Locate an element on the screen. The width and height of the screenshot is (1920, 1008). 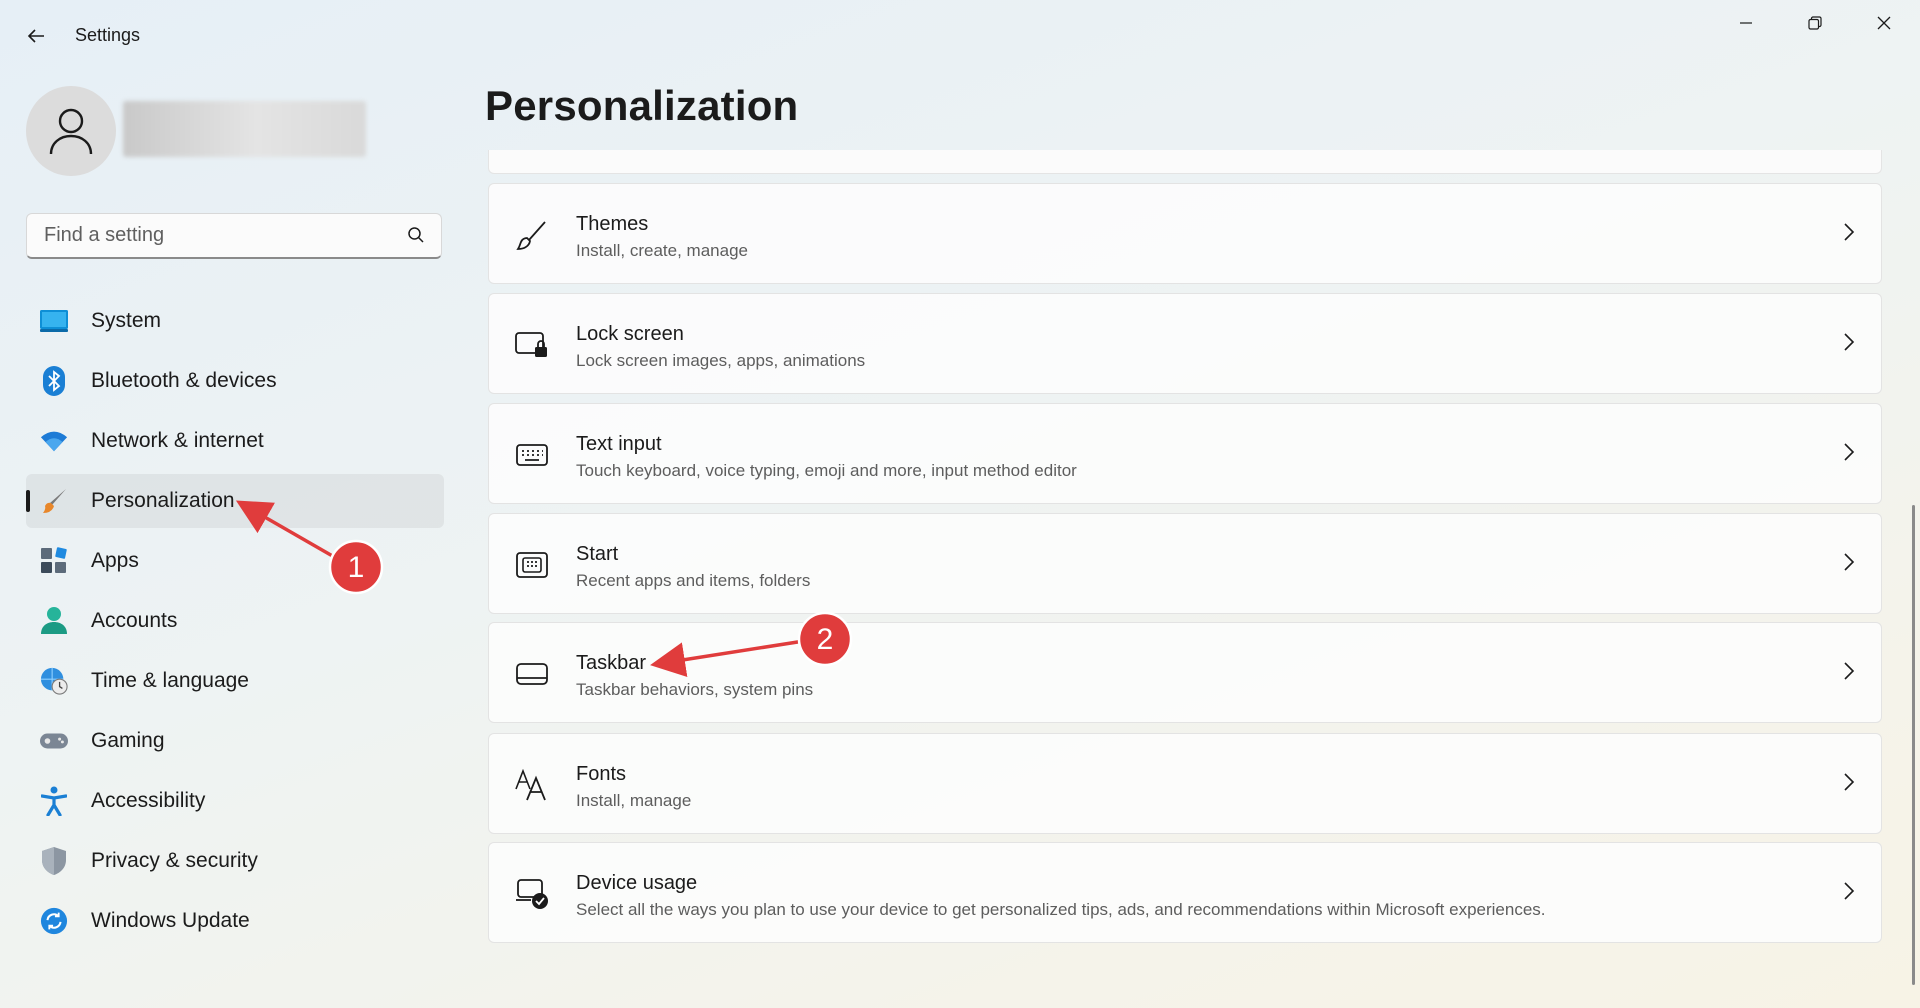
user-profile is located at coordinates (196, 131).